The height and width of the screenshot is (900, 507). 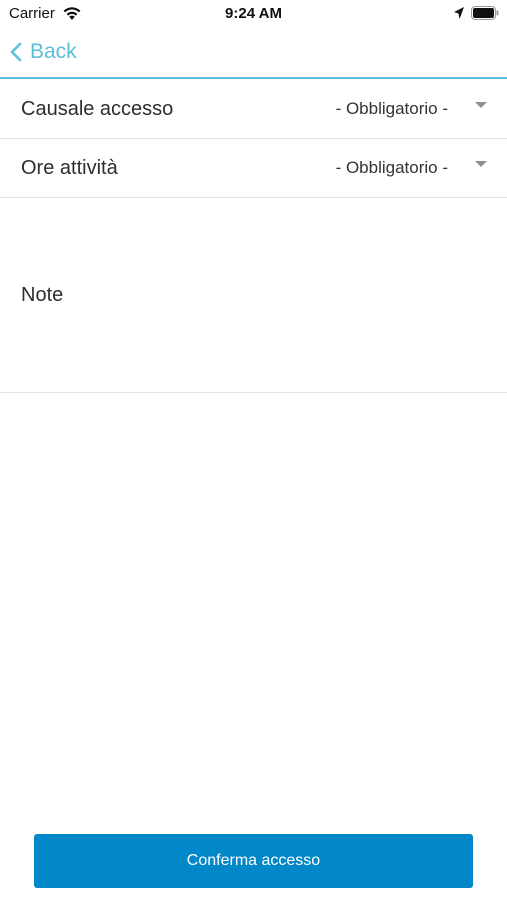 I want to click on causale-accesso-select: Causale accesso - Obbligatorio -, so click(x=253, y=109).